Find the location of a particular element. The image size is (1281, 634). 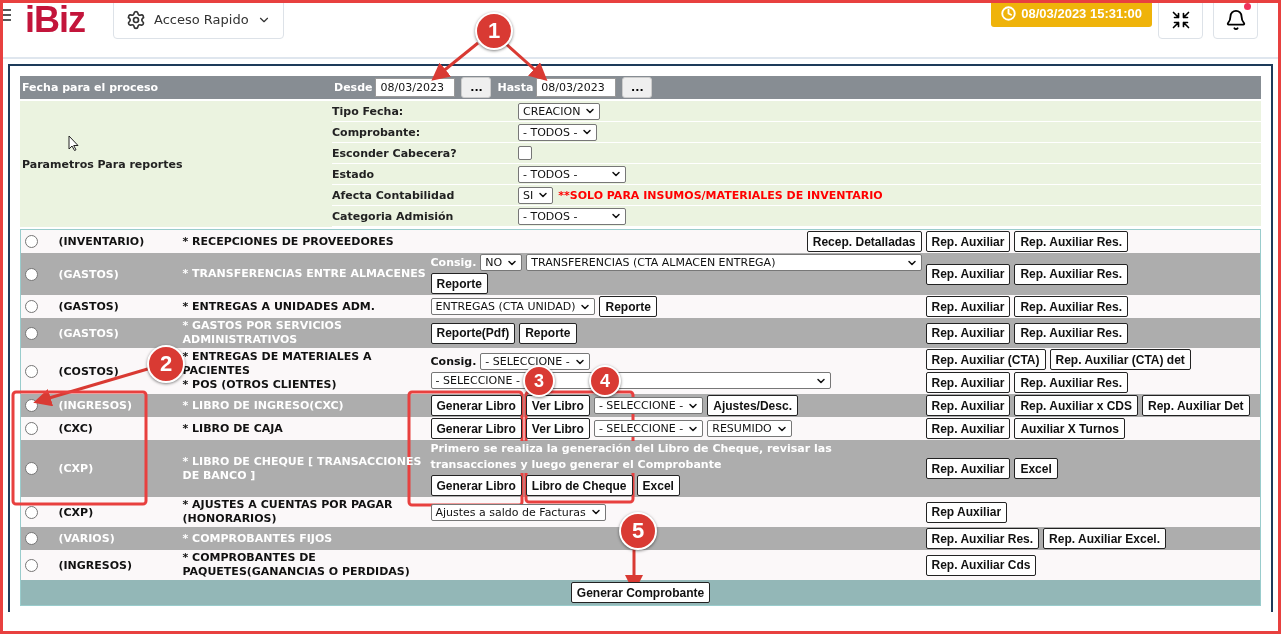

report-category: (INVENTARIO) is located at coordinates (101, 241).